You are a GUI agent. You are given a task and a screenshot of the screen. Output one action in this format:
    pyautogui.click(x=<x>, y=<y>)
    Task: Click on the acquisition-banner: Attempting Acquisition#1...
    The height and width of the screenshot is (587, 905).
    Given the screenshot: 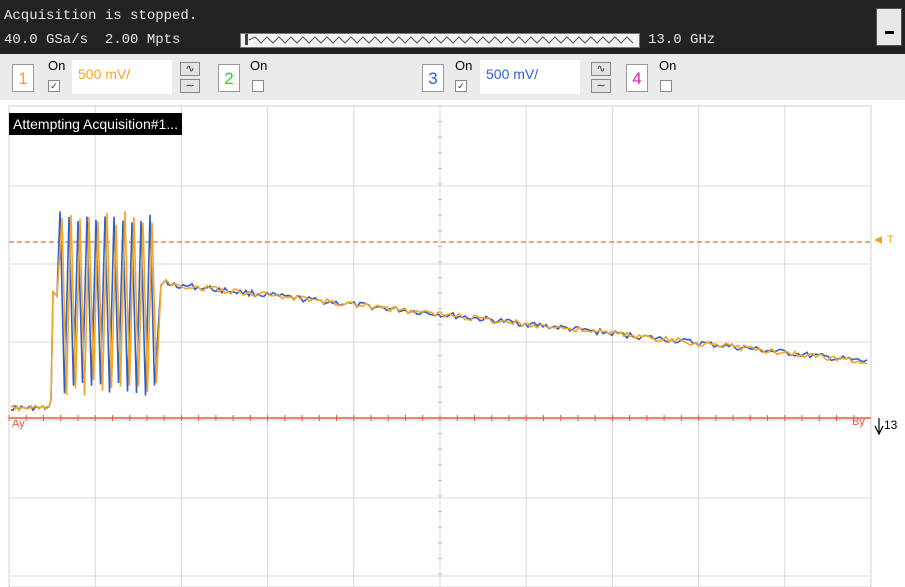 What is the action you would take?
    pyautogui.click(x=95, y=124)
    